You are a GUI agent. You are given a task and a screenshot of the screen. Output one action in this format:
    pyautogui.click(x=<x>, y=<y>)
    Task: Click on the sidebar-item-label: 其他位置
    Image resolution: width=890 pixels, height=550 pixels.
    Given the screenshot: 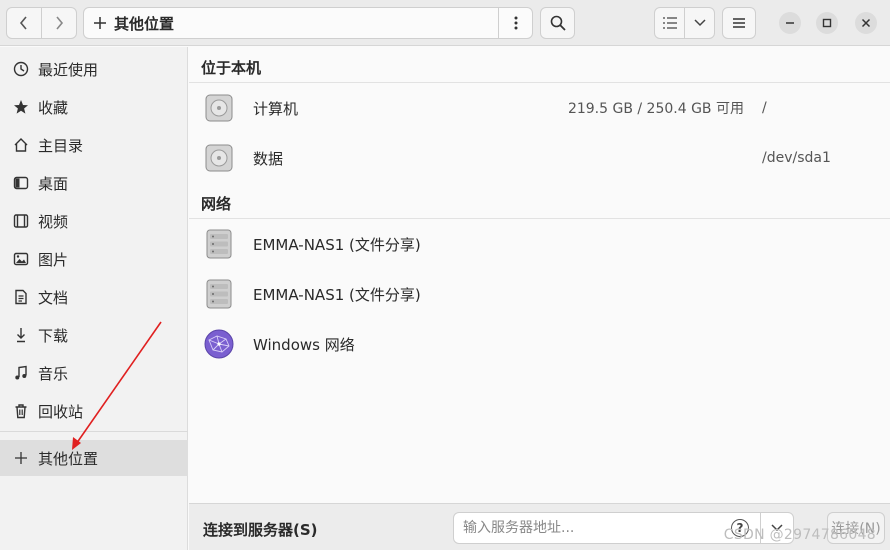 What is the action you would take?
    pyautogui.click(x=68, y=458)
    